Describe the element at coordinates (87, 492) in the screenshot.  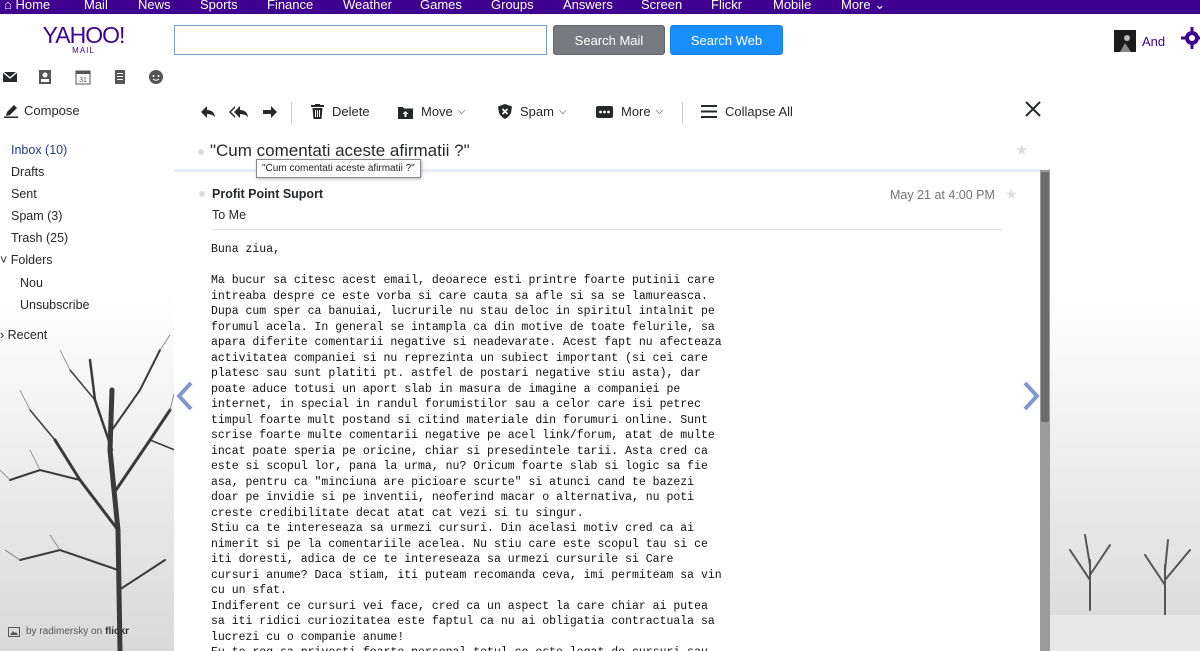
I see `background-tree-left` at that location.